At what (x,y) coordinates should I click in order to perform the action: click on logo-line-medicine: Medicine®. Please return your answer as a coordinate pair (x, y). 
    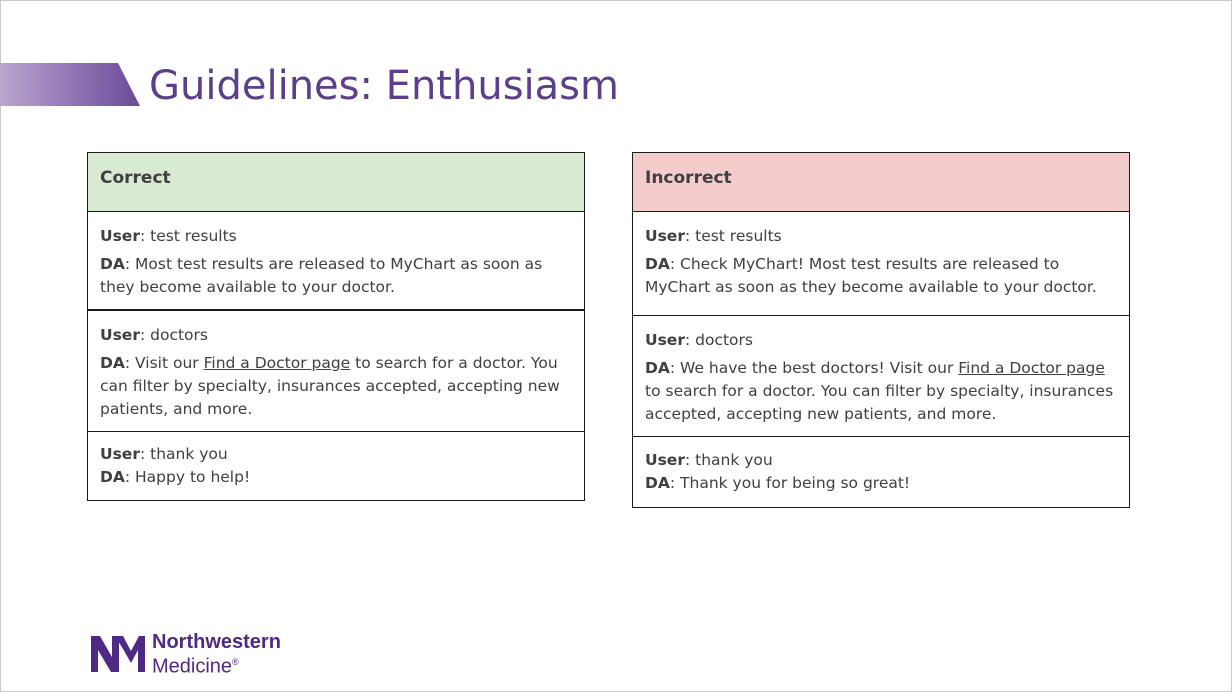
    Looking at the image, I should click on (216, 665).